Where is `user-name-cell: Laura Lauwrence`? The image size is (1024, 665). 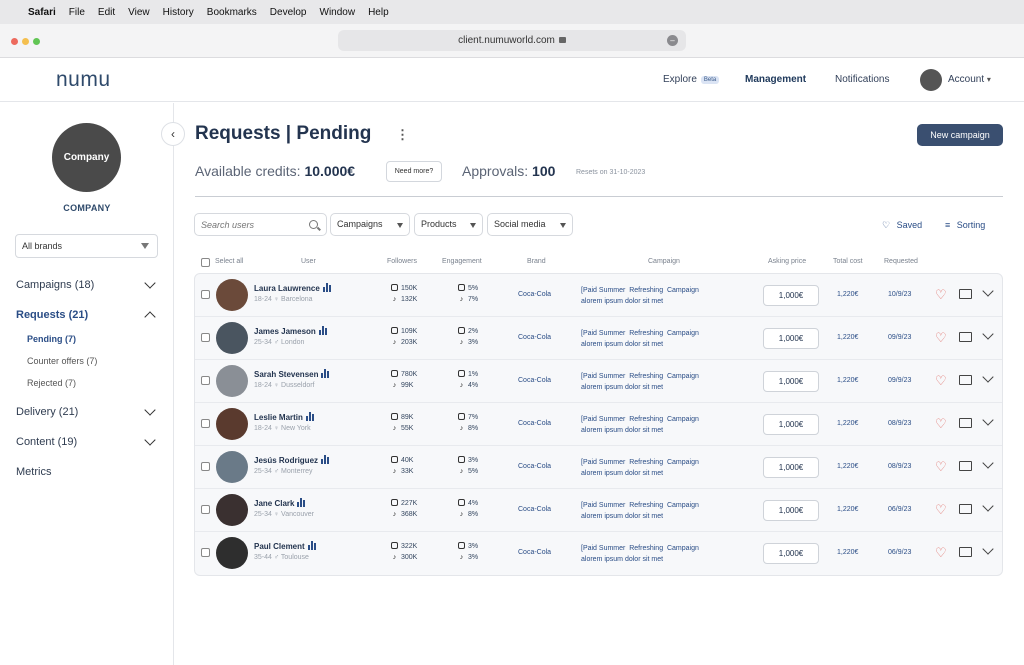 user-name-cell: Laura Lauwrence is located at coordinates (293, 288).